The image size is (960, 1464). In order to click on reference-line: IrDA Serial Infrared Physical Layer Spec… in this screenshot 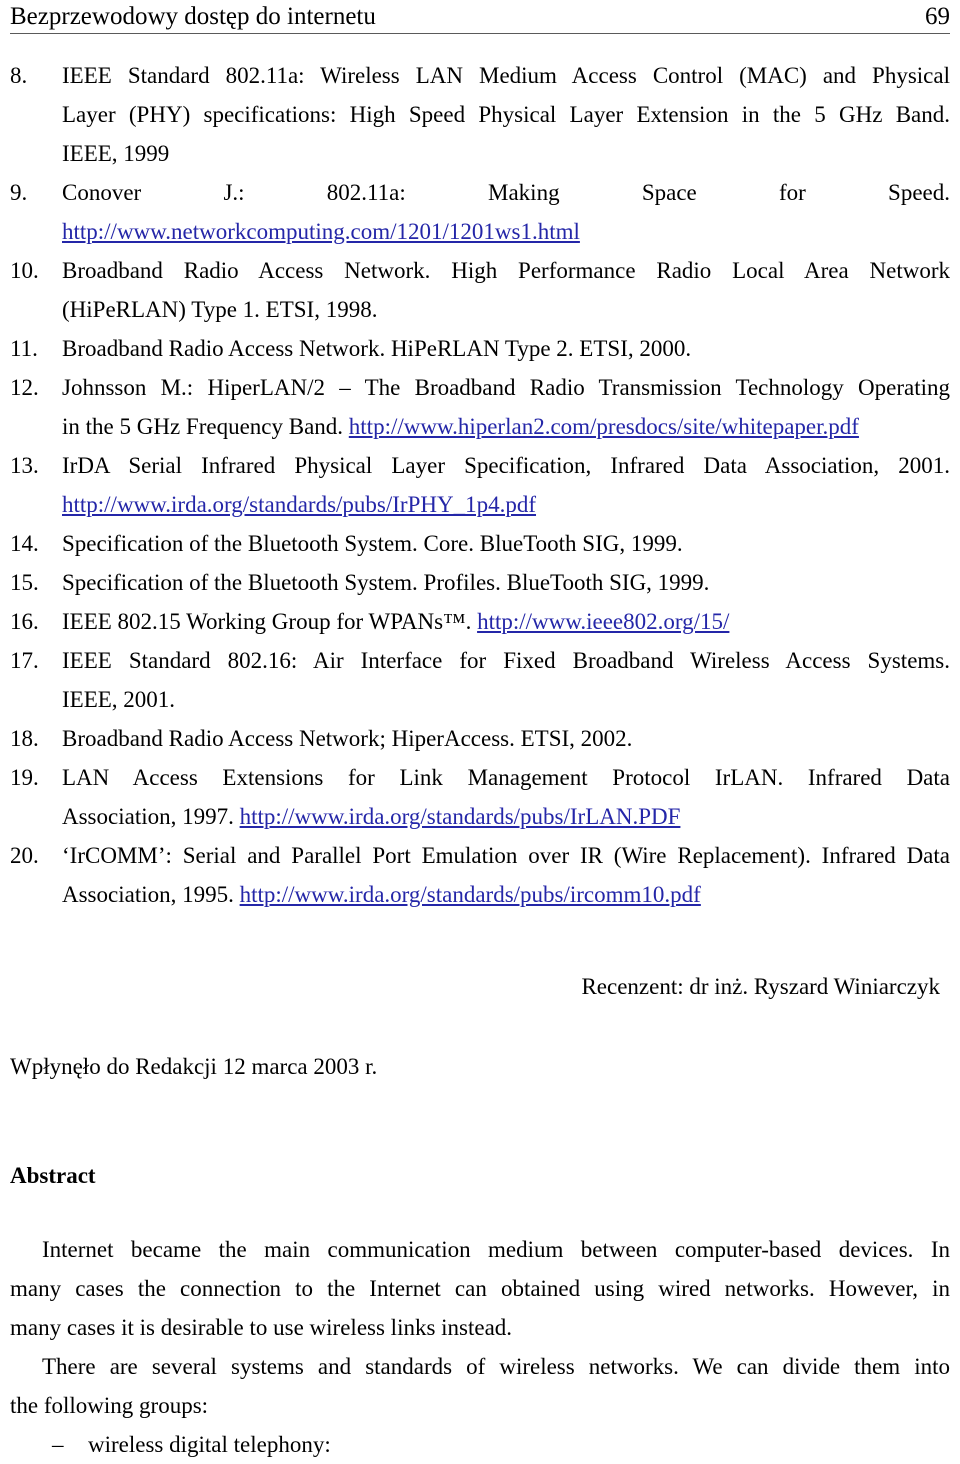, I will do `click(506, 465)`.